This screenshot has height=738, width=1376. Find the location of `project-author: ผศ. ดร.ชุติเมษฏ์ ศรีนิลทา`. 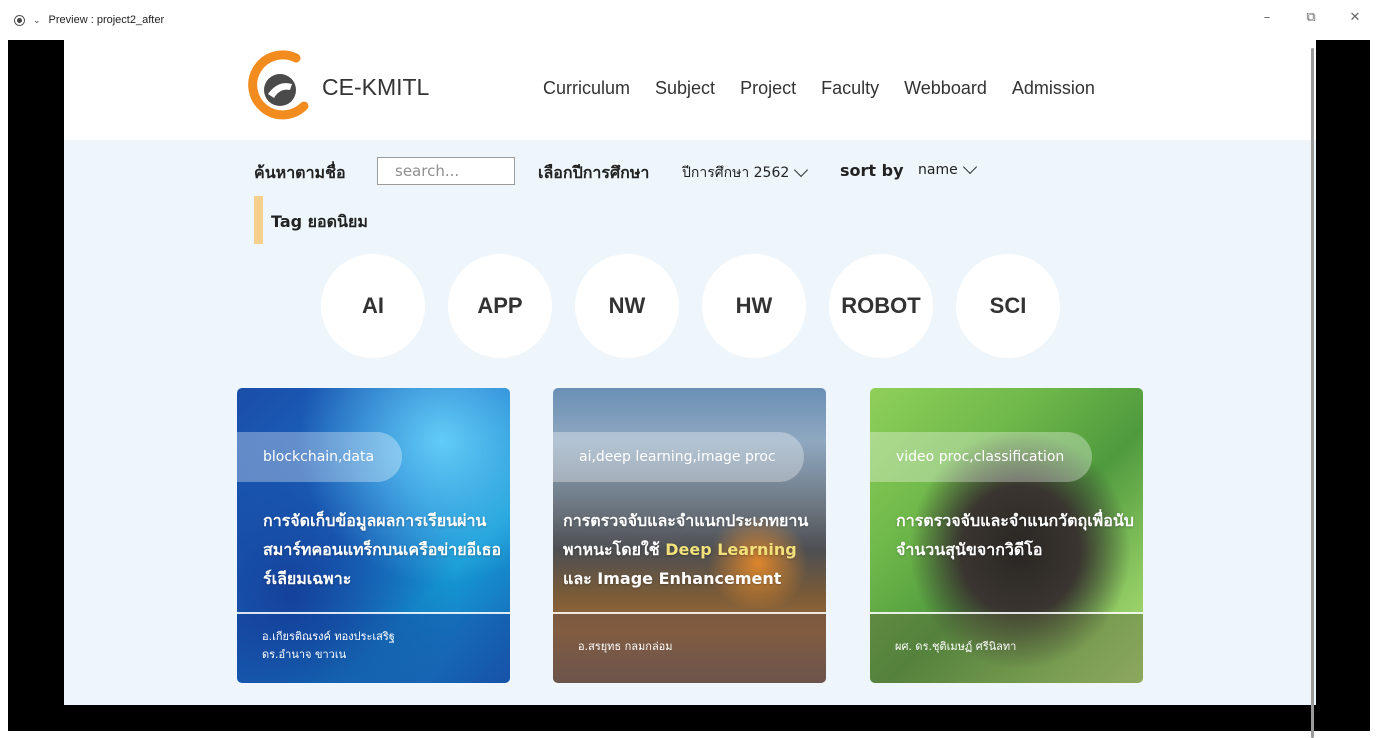

project-author: ผศ. ดร.ชุติเมษฏ์ ศรีนิลทา is located at coordinates (956, 646).